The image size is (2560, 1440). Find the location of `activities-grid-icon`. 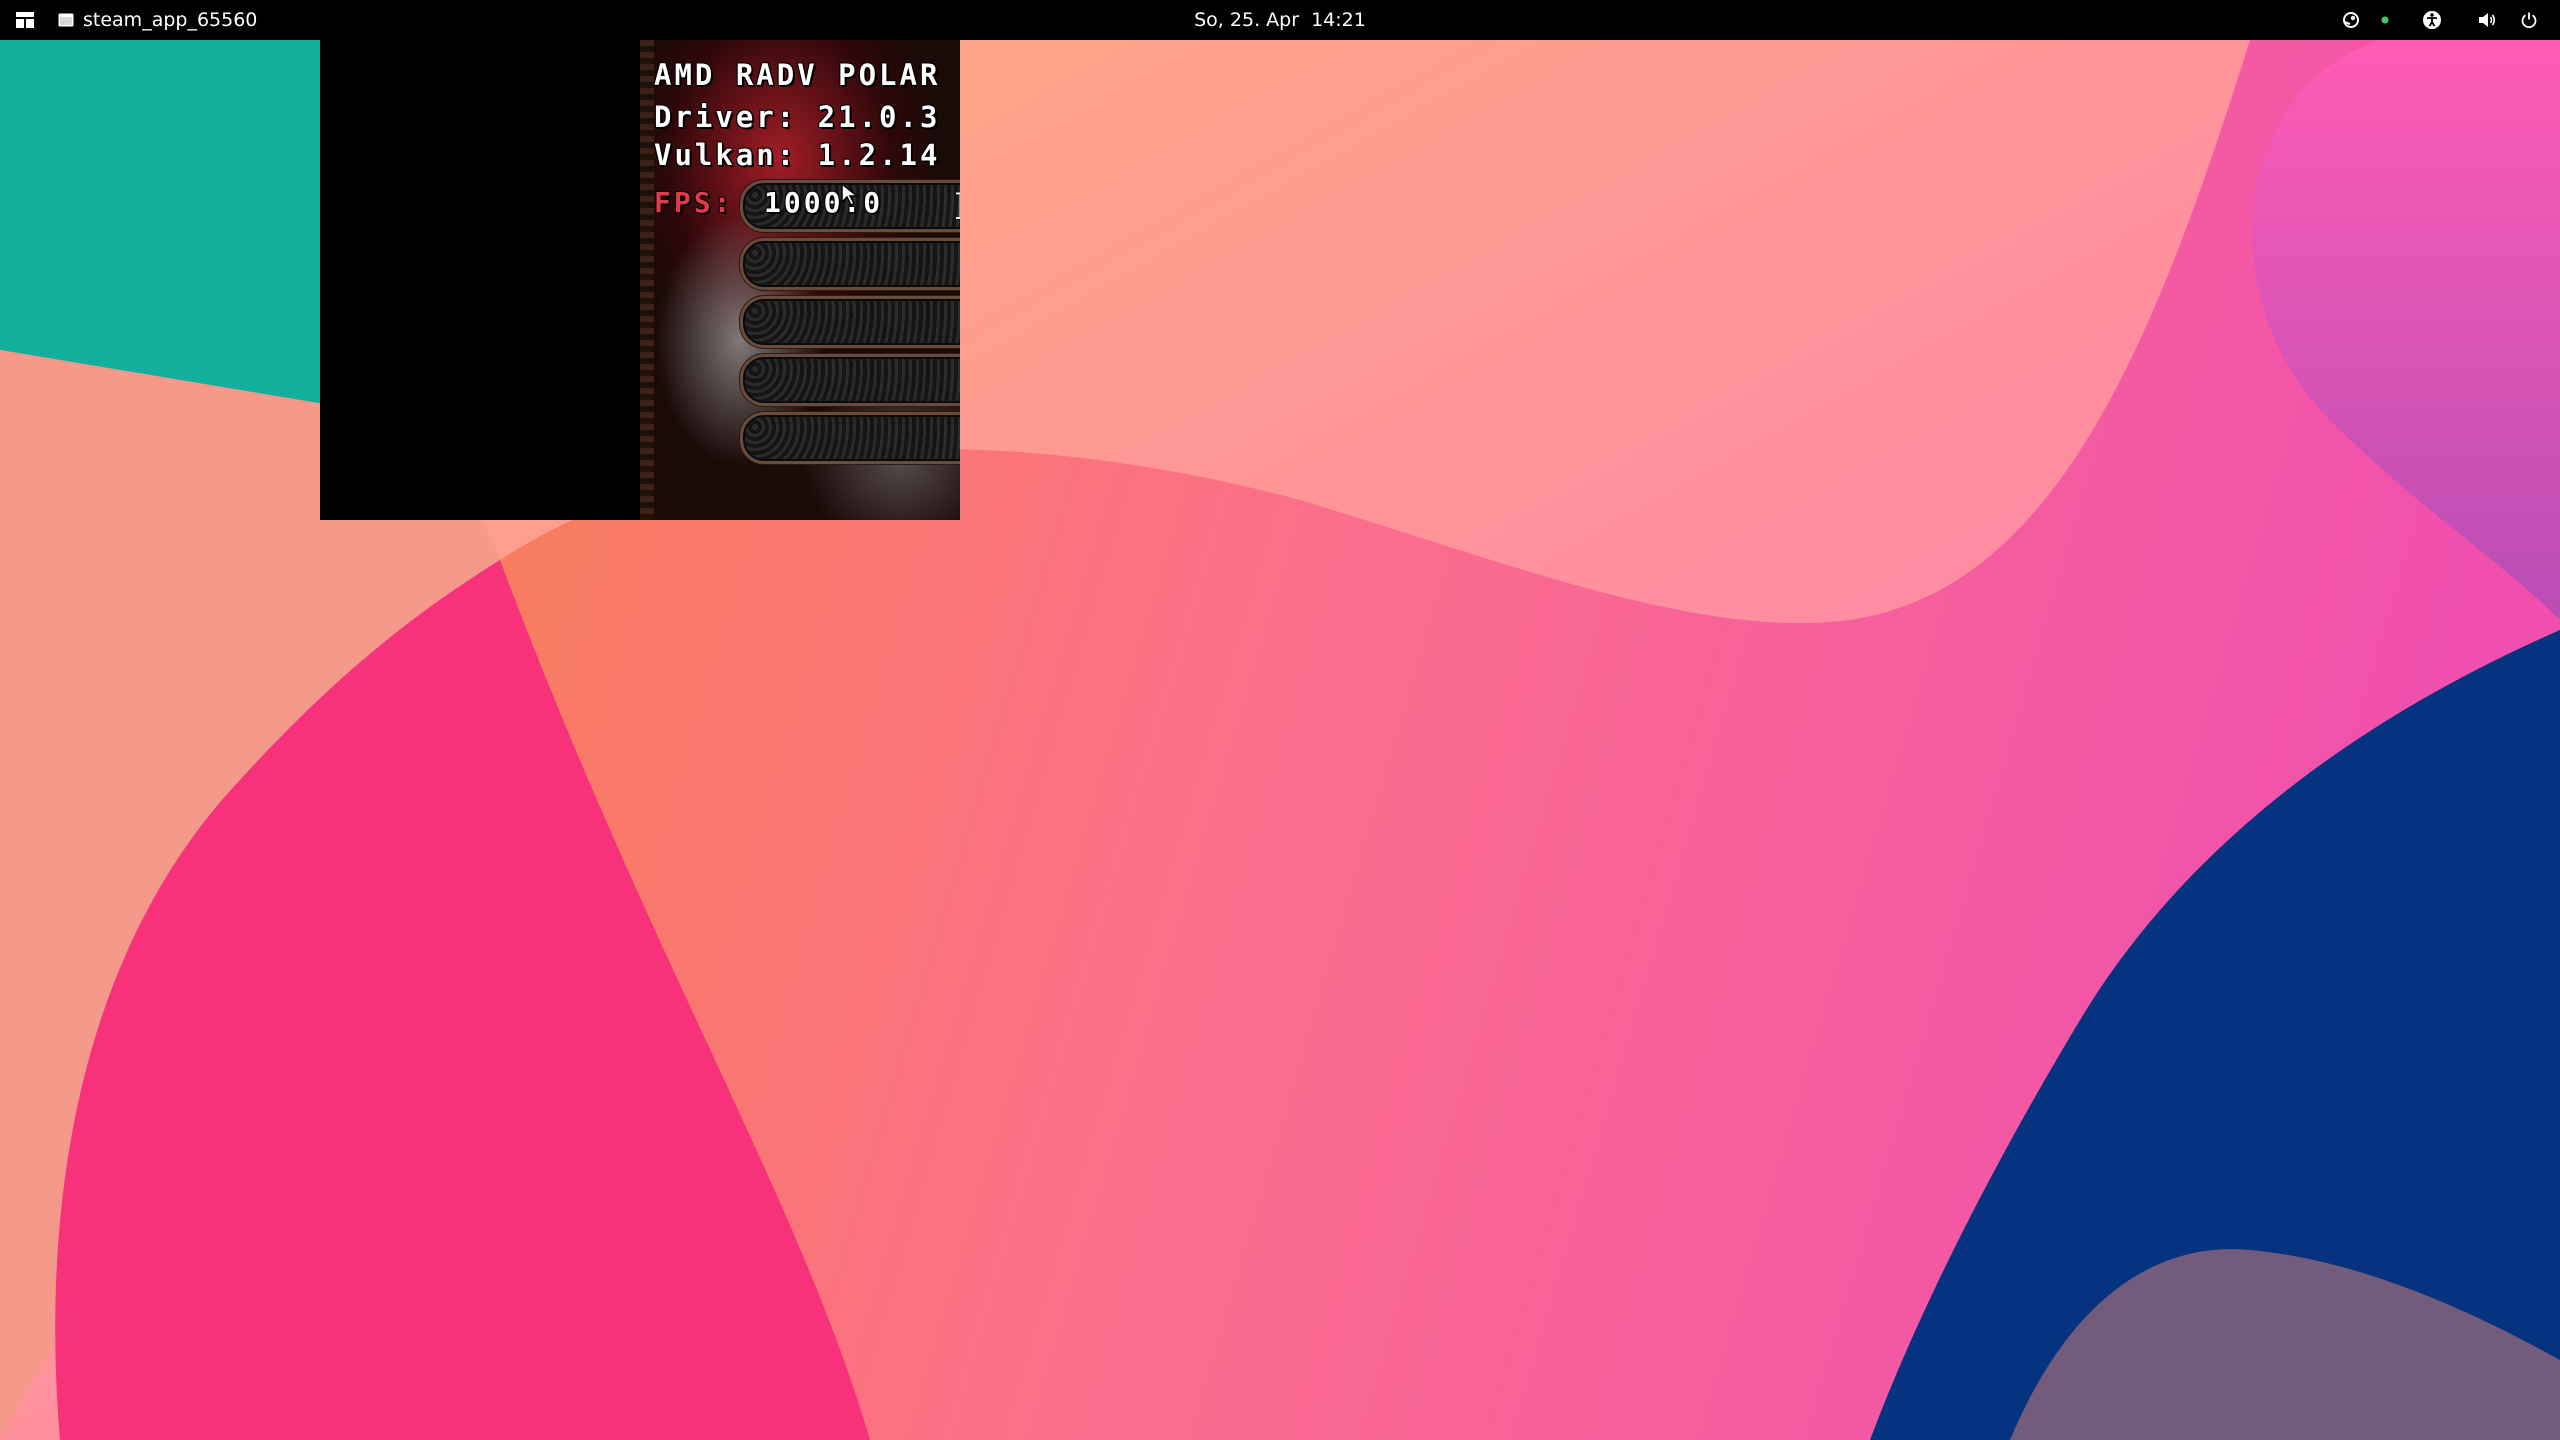

activities-grid-icon is located at coordinates (25, 20).